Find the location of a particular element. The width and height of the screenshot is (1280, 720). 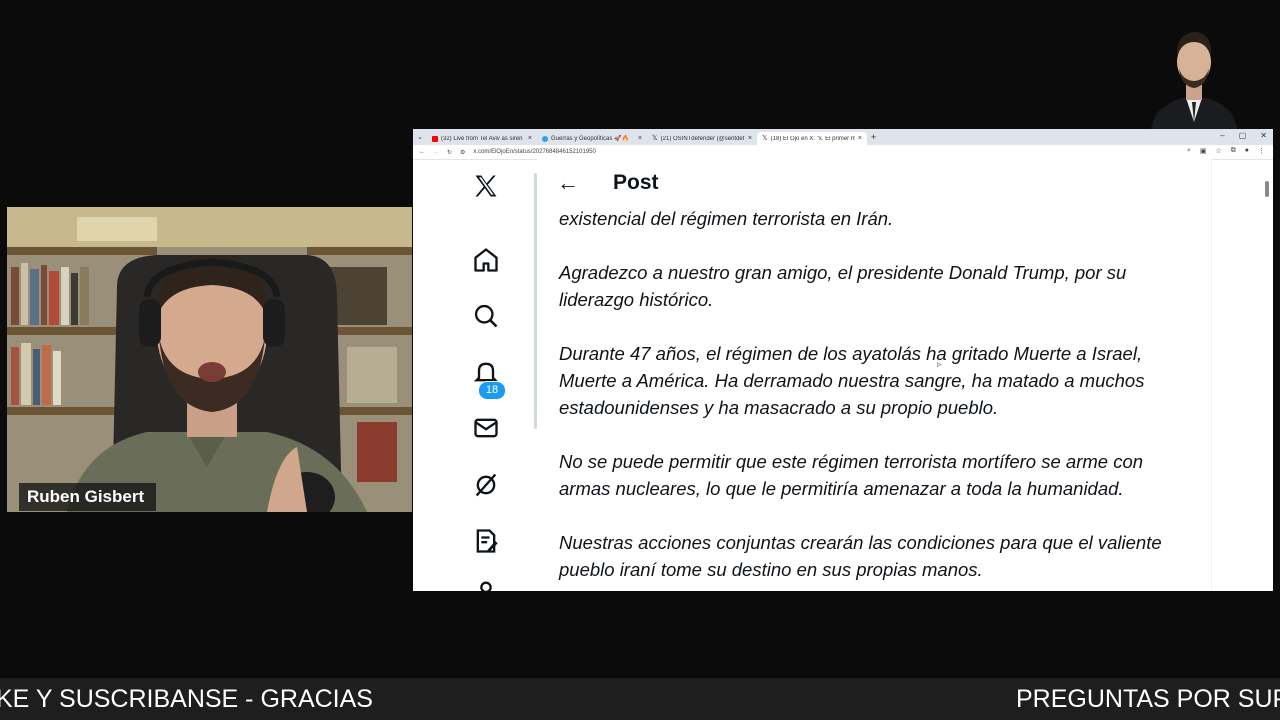

new-tab-button: + is located at coordinates (873, 137).